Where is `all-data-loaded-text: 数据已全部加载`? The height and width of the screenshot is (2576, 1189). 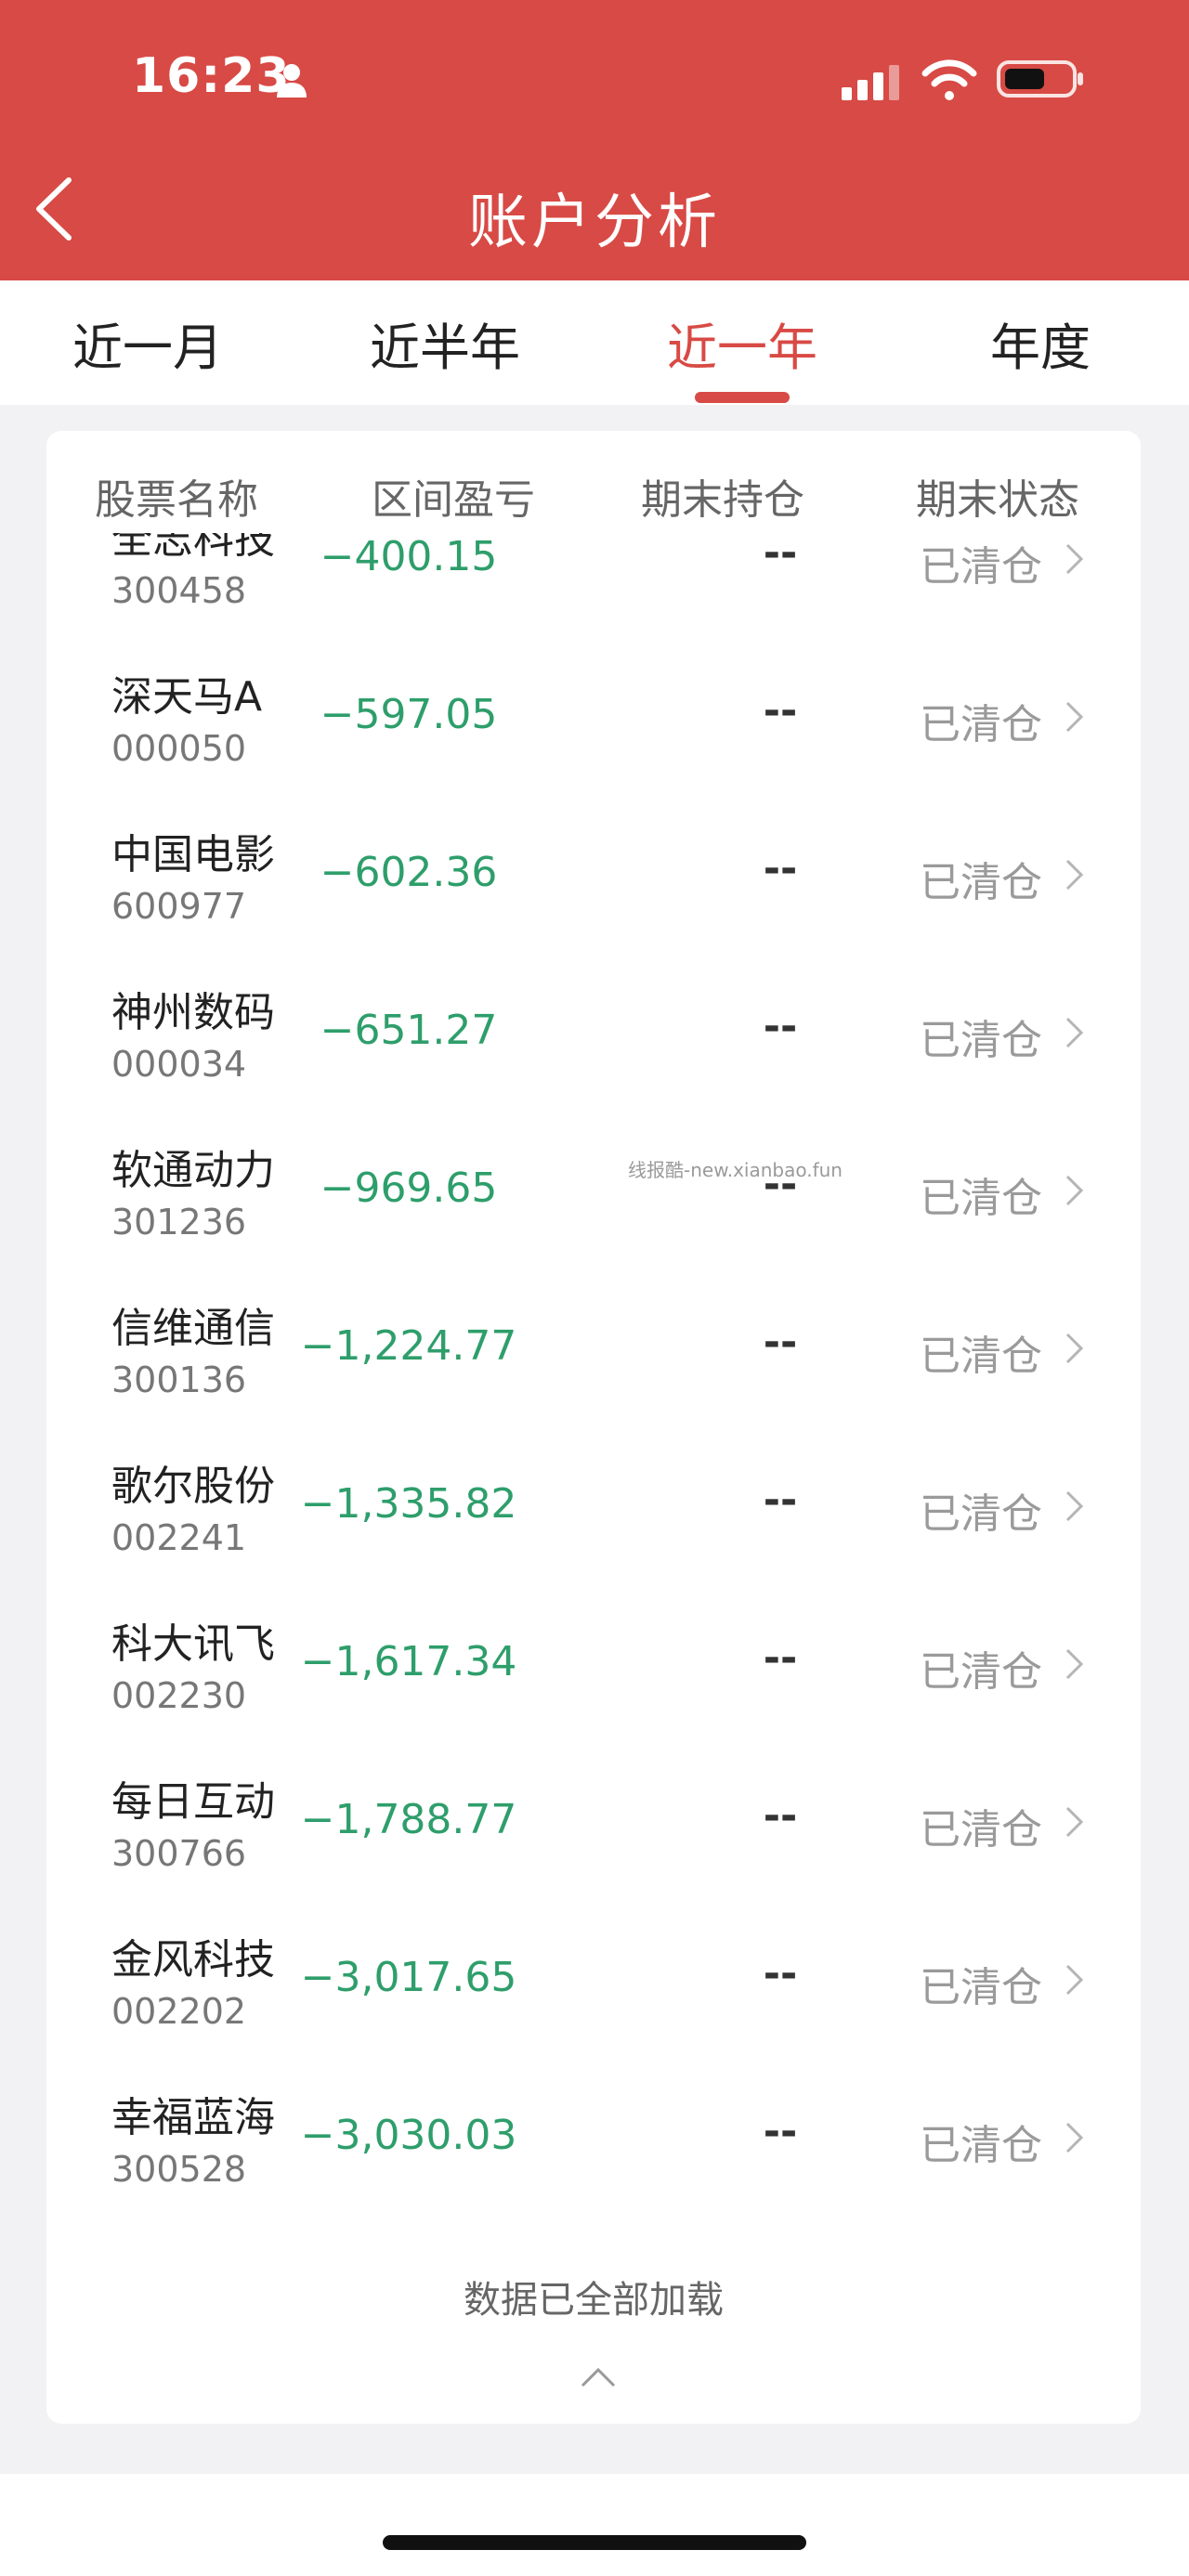 all-data-loaded-text: 数据已全部加载 is located at coordinates (594, 2301).